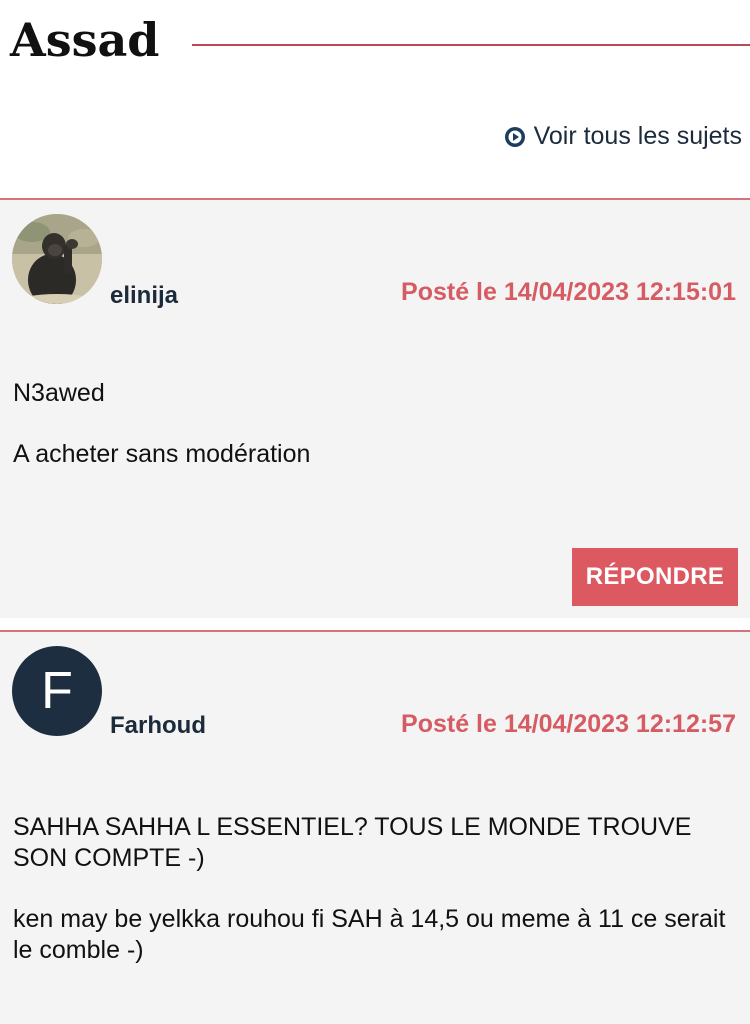 This screenshot has height=1024, width=750. Describe the element at coordinates (59, 393) in the screenshot. I see `post-paragraph: N3awed` at that location.